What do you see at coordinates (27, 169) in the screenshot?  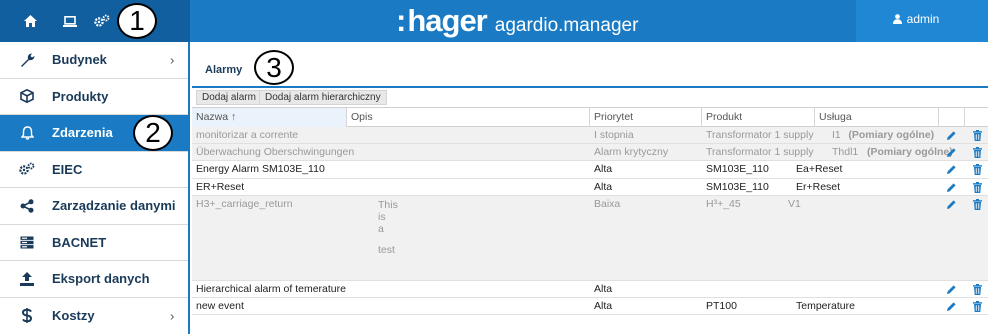 I see `gears-icon` at bounding box center [27, 169].